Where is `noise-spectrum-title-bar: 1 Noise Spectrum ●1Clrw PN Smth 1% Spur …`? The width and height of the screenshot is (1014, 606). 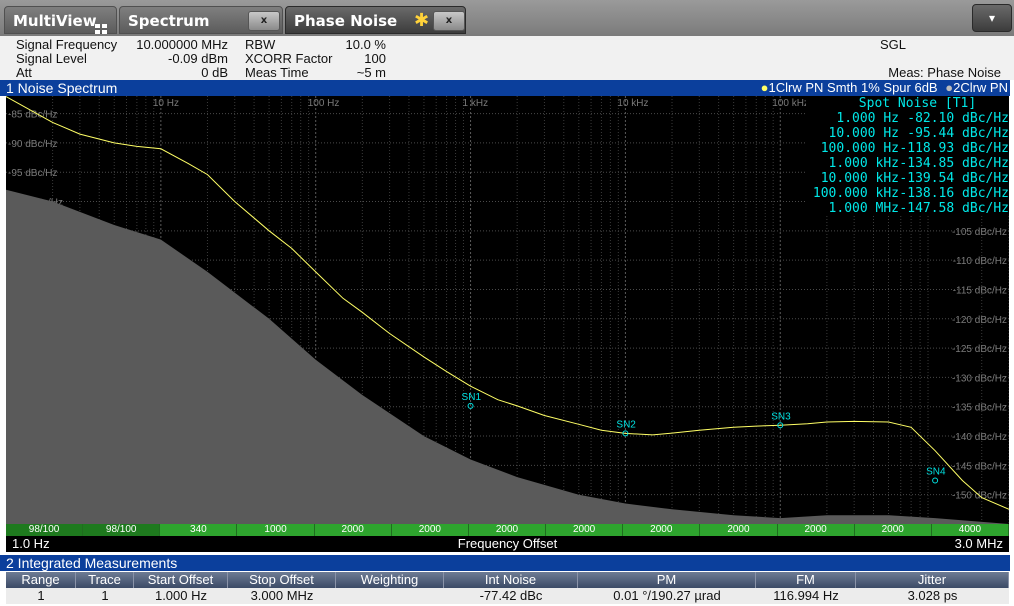 noise-spectrum-title-bar: 1 Noise Spectrum ●1Clrw PN Smth 1% Spur … is located at coordinates (505, 88).